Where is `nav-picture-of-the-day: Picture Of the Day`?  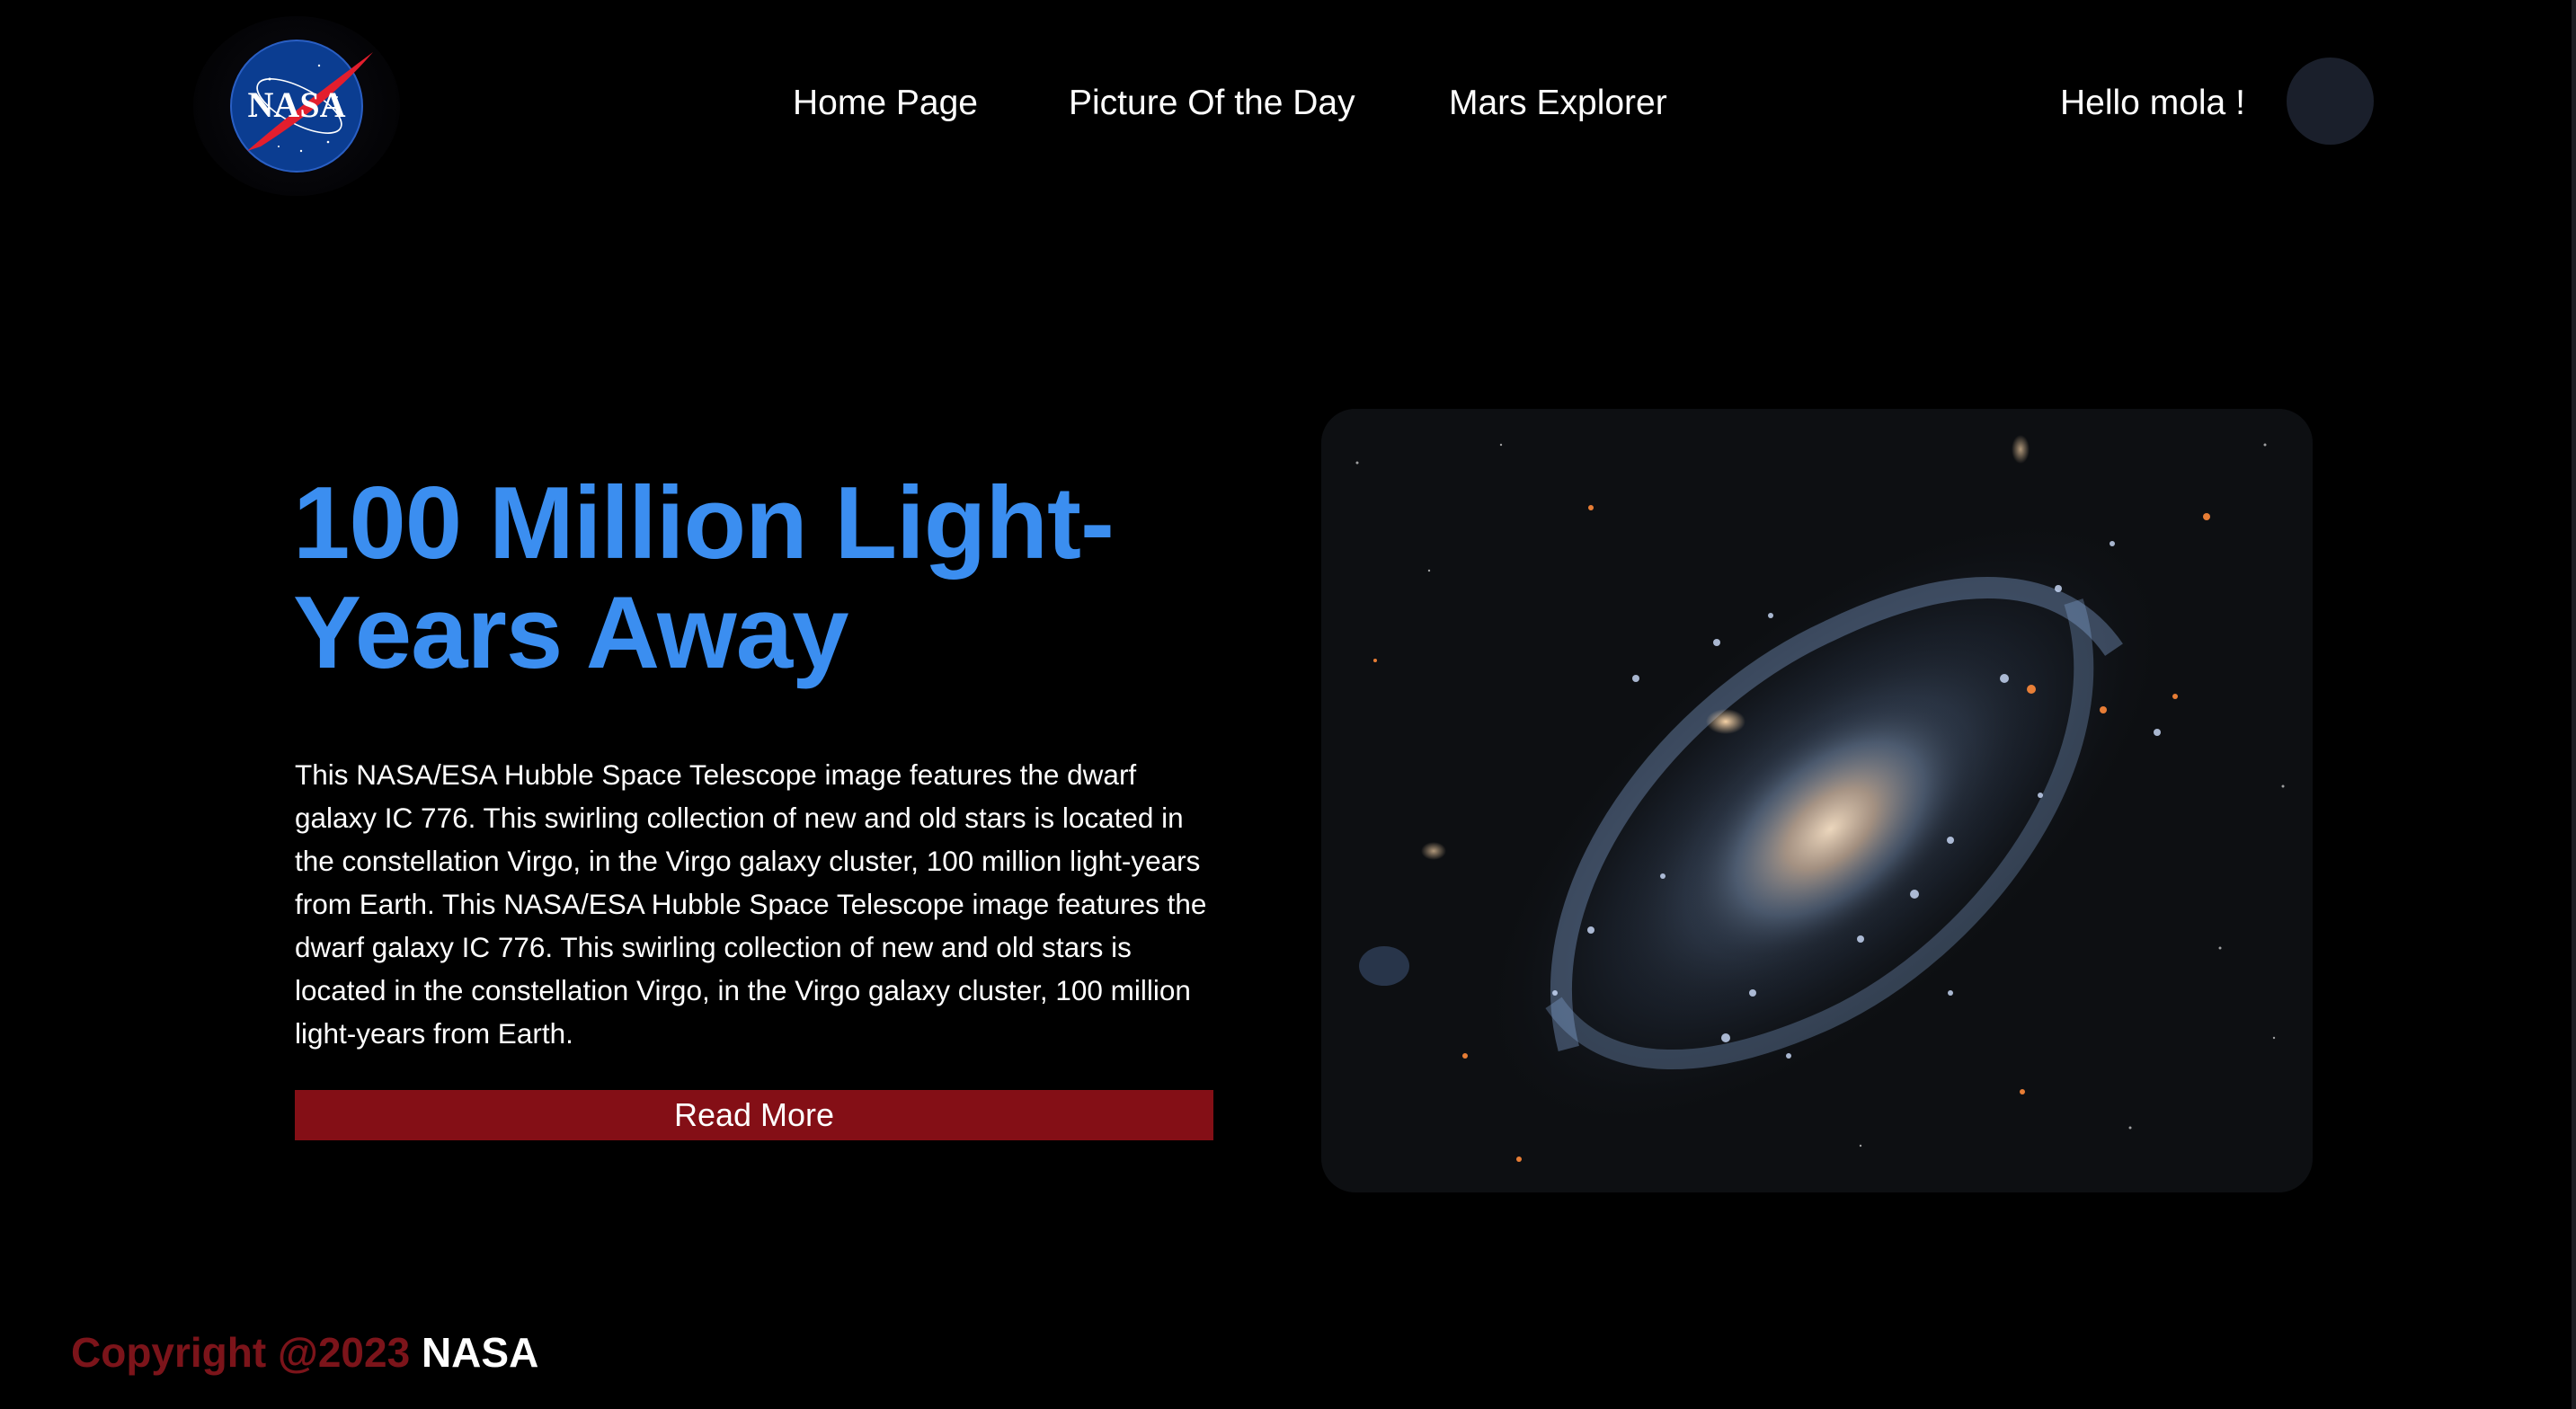 nav-picture-of-the-day: Picture Of the Day is located at coordinates (1212, 104).